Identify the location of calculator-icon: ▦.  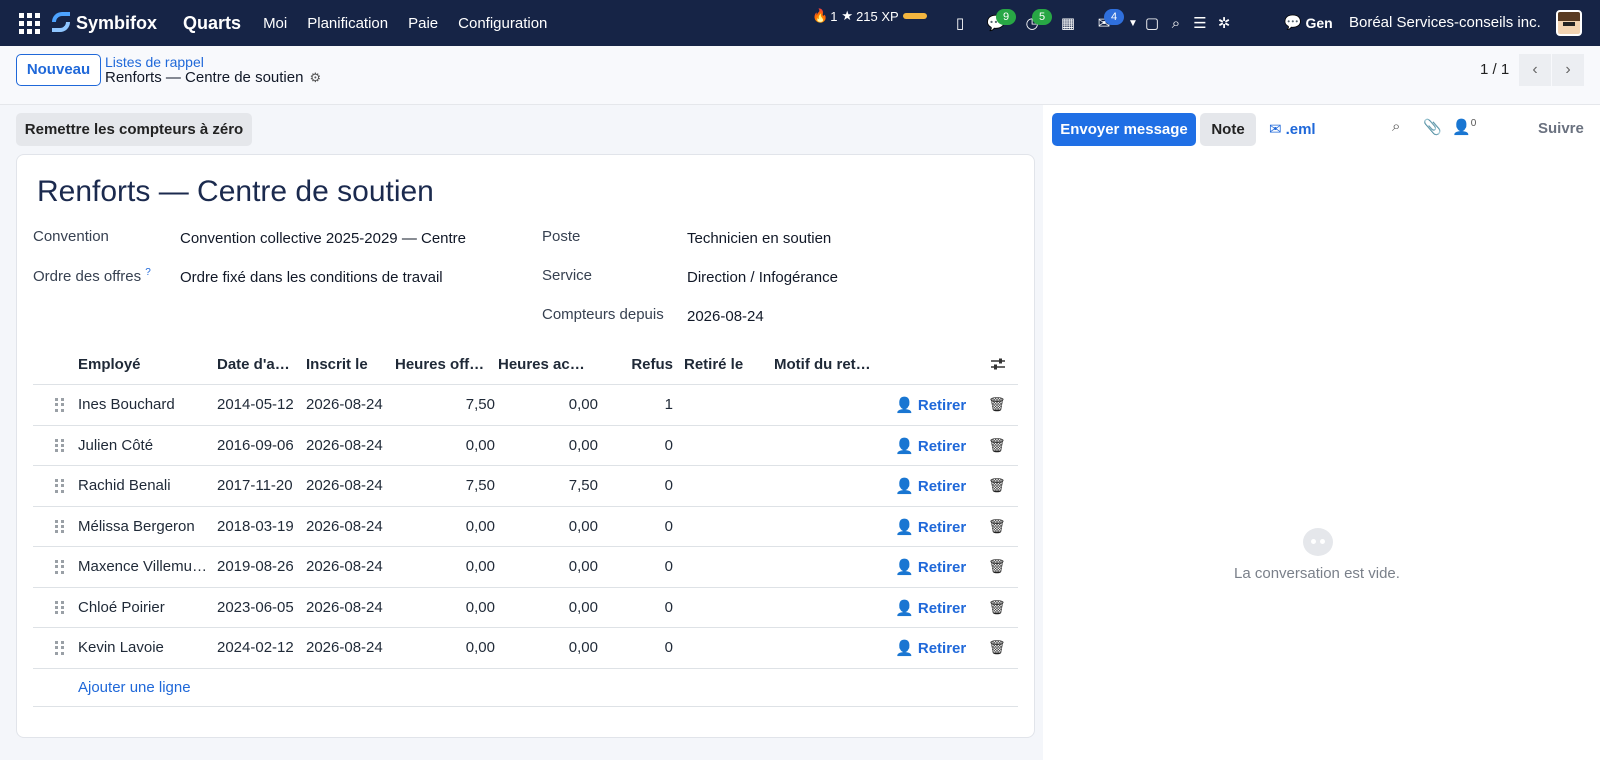
(1068, 23).